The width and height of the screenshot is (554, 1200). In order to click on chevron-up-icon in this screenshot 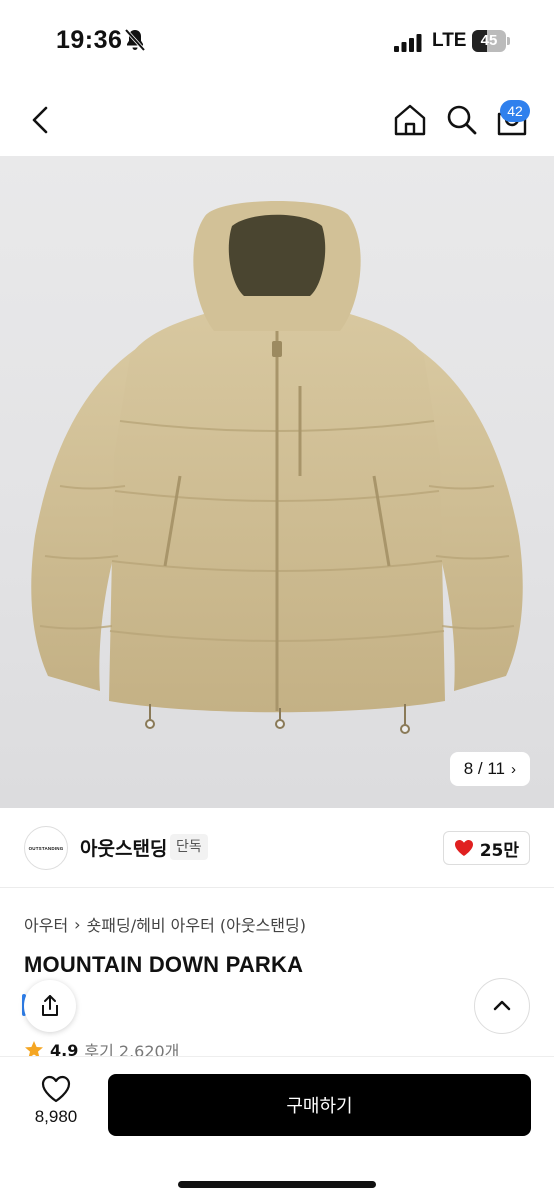, I will do `click(502, 1005)`.